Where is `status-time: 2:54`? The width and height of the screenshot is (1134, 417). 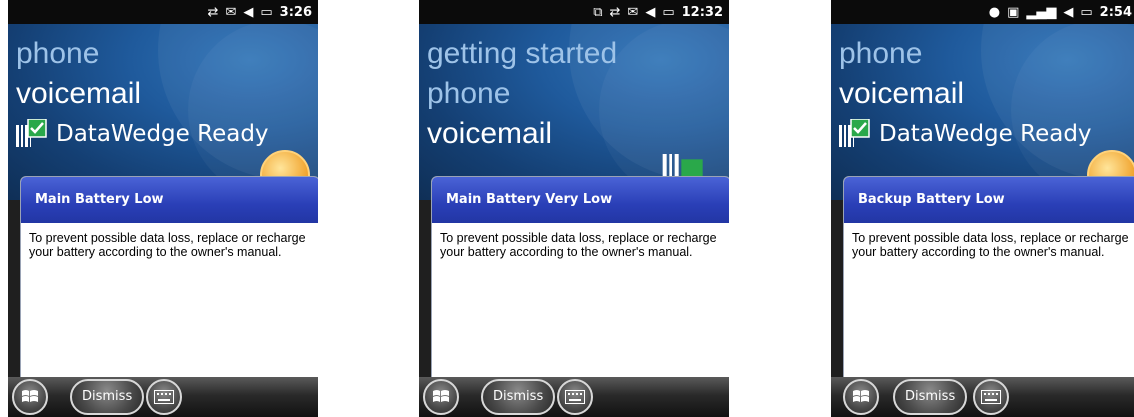 status-time: 2:54 is located at coordinates (1115, 12).